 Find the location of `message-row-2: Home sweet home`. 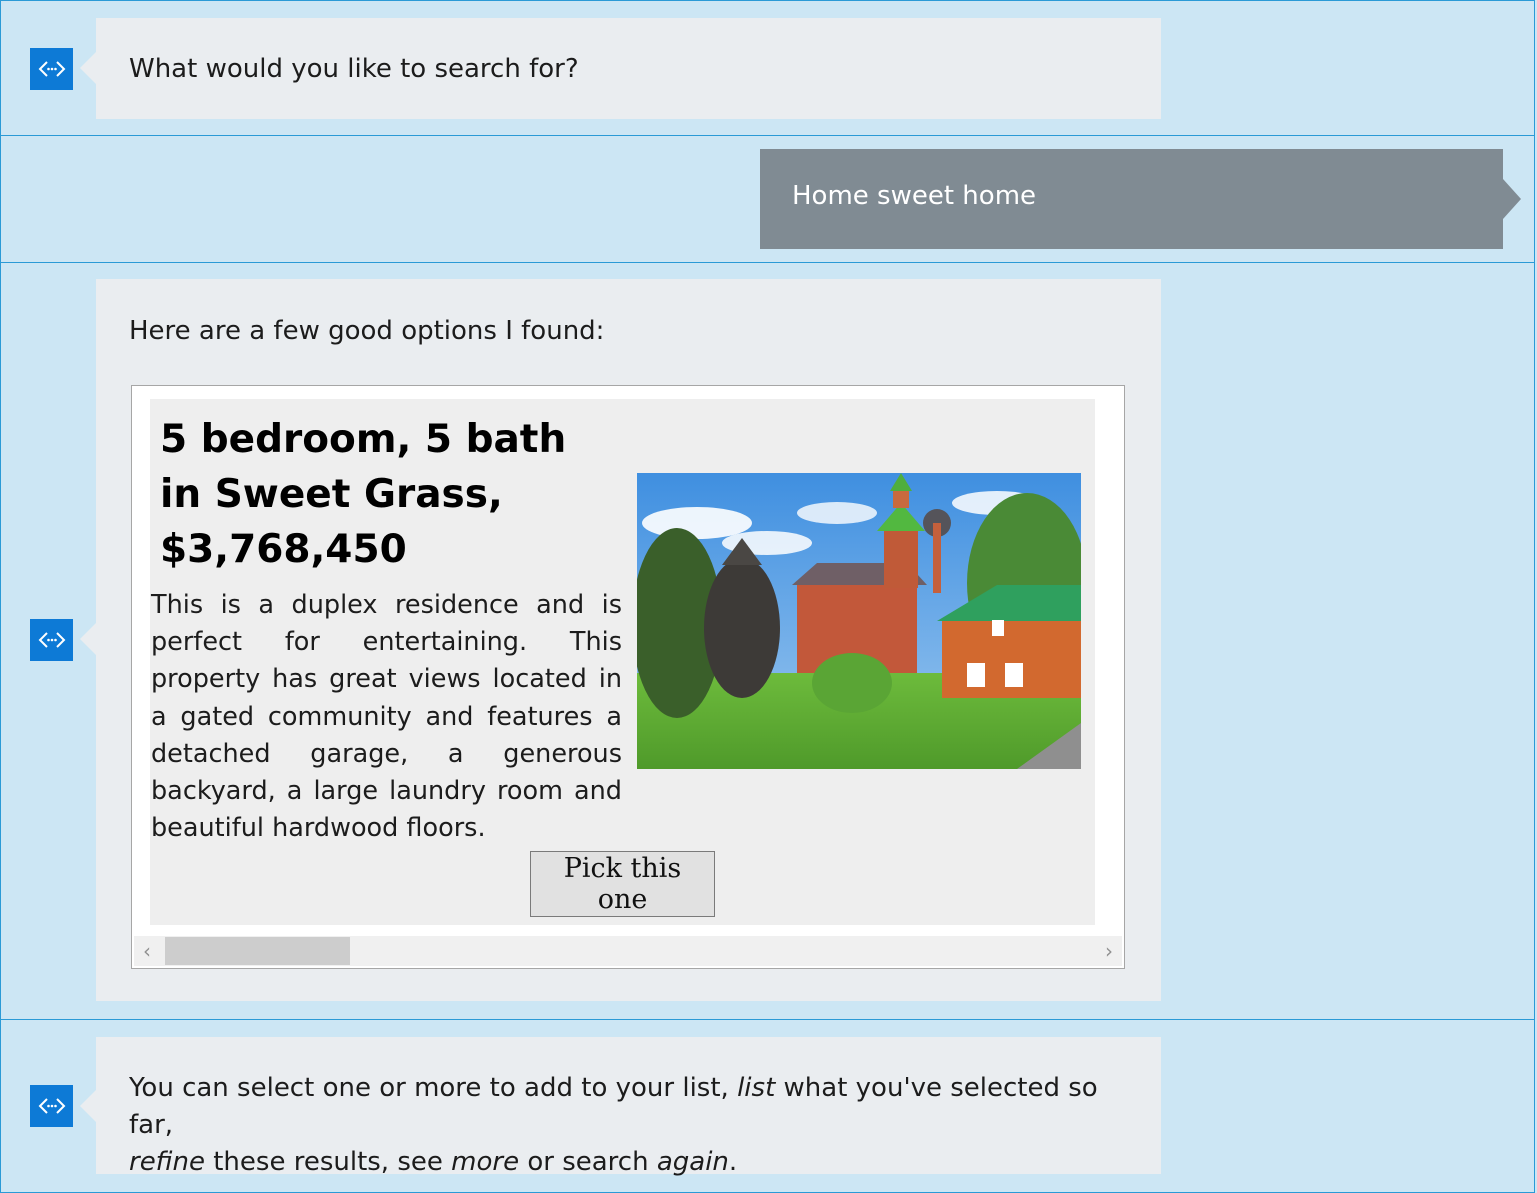

message-row-2: Home sweet home is located at coordinates (767, 199).